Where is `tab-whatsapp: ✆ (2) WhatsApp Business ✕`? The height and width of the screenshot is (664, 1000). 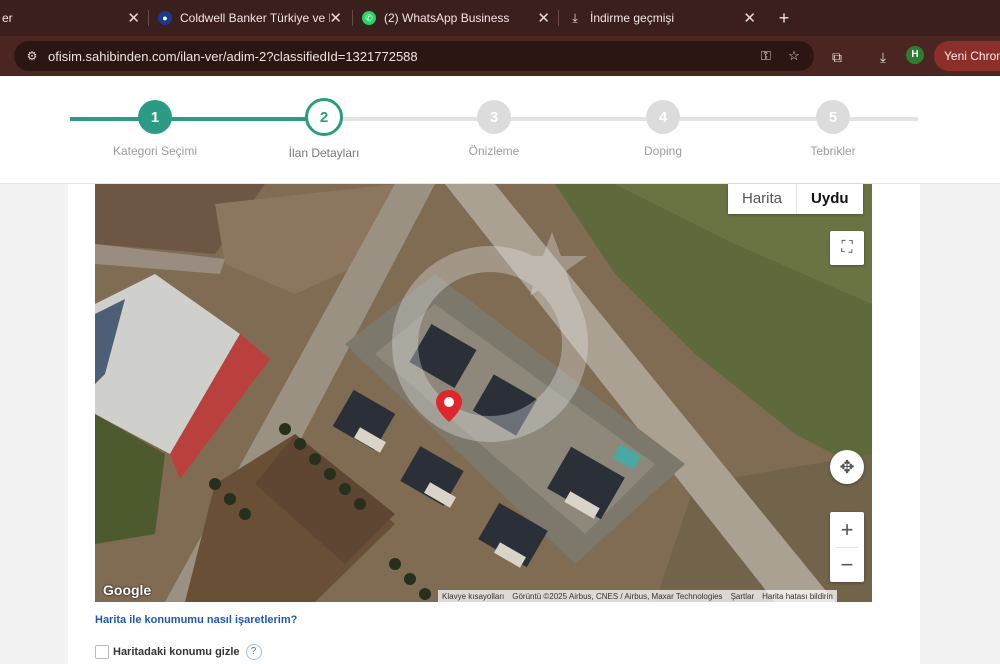 tab-whatsapp: ✆ (2) WhatsApp Business ✕ is located at coordinates (456, 18).